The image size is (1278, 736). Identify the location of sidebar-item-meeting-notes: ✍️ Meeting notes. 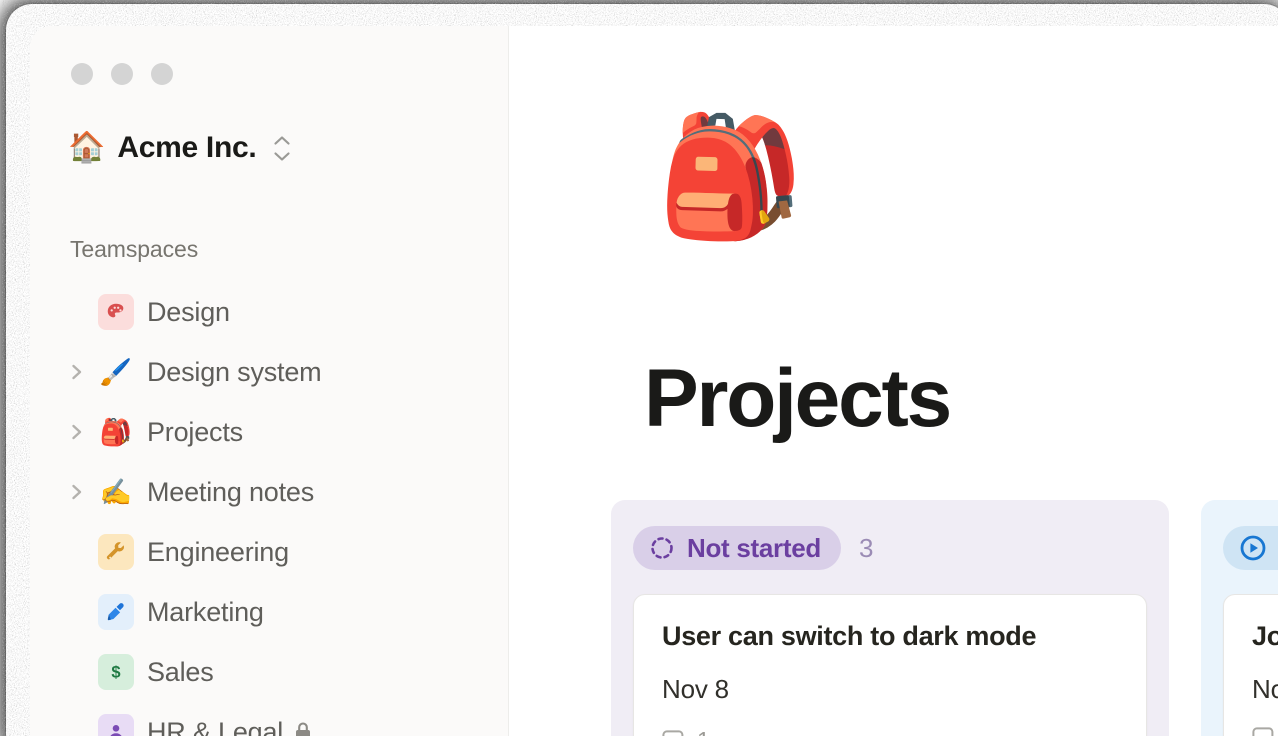
(269, 492).